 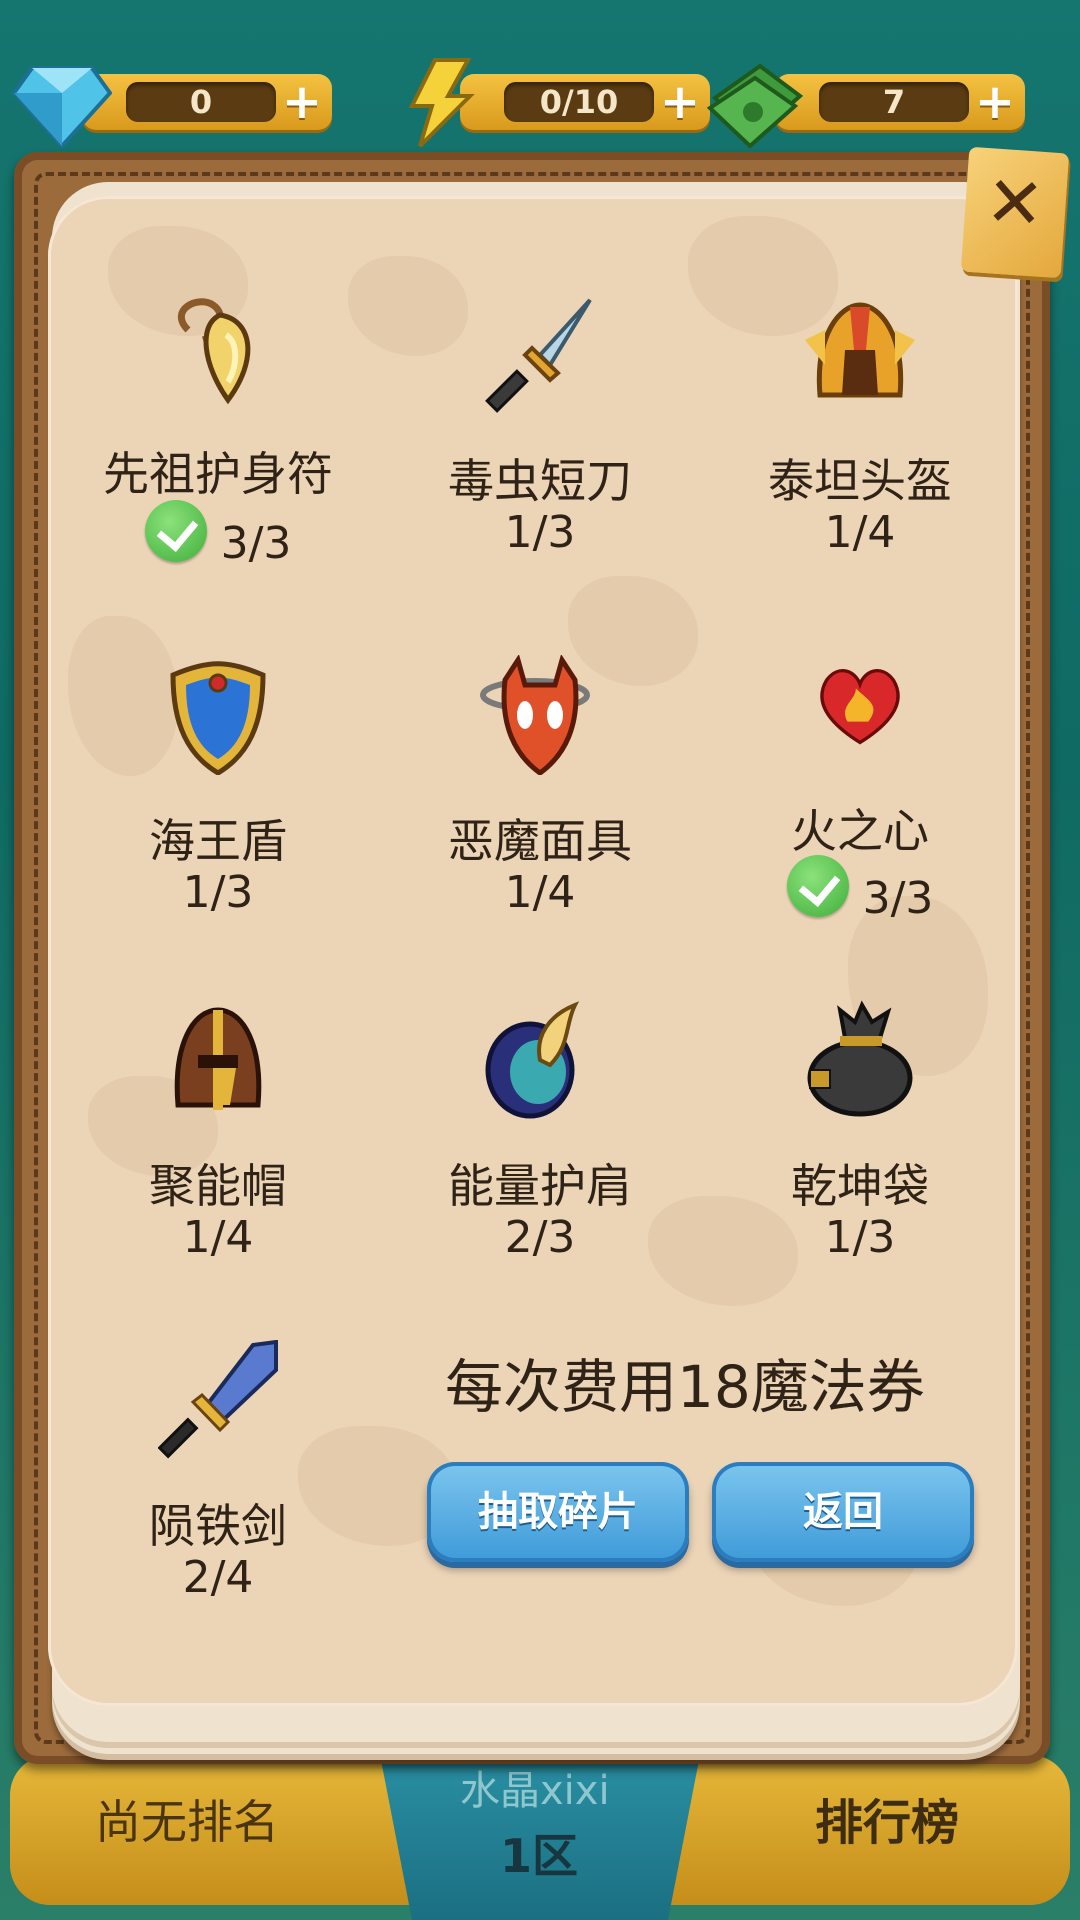 What do you see at coordinates (218, 435) in the screenshot?
I see `item-card: 先祖护身符 3/3` at bounding box center [218, 435].